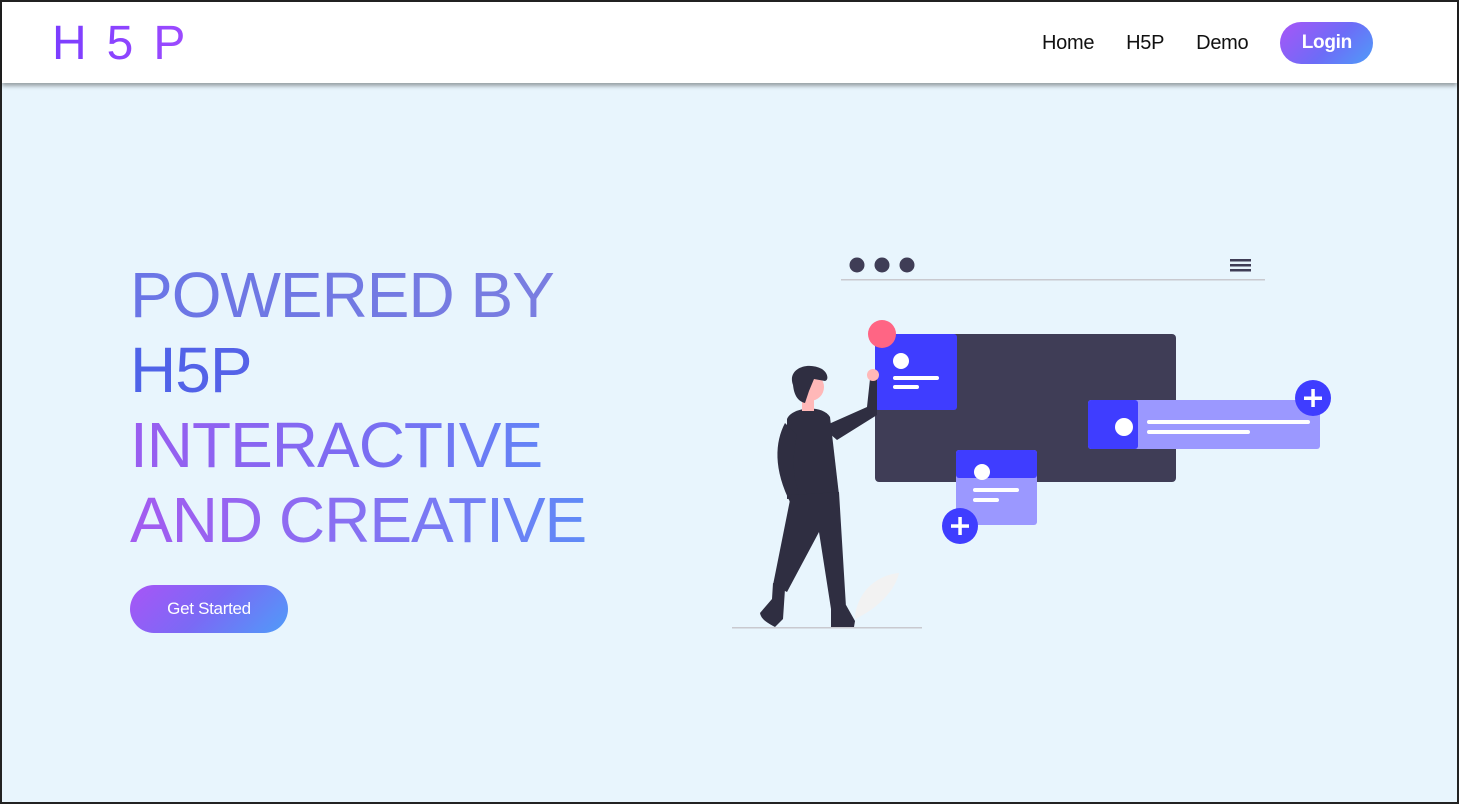 The height and width of the screenshot is (804, 1459). Describe the element at coordinates (729, 42) in the screenshot. I see `navbar: H5P Home H5P Demo Login` at that location.